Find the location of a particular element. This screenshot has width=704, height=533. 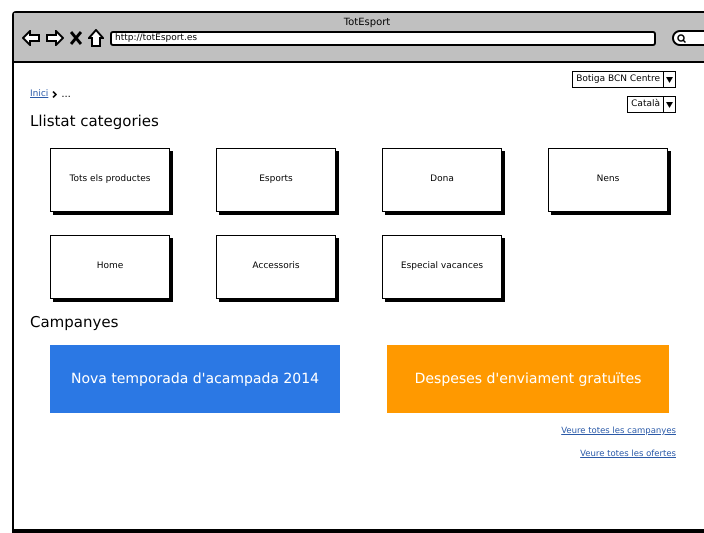

window-title: TotEsport is located at coordinates (367, 22).